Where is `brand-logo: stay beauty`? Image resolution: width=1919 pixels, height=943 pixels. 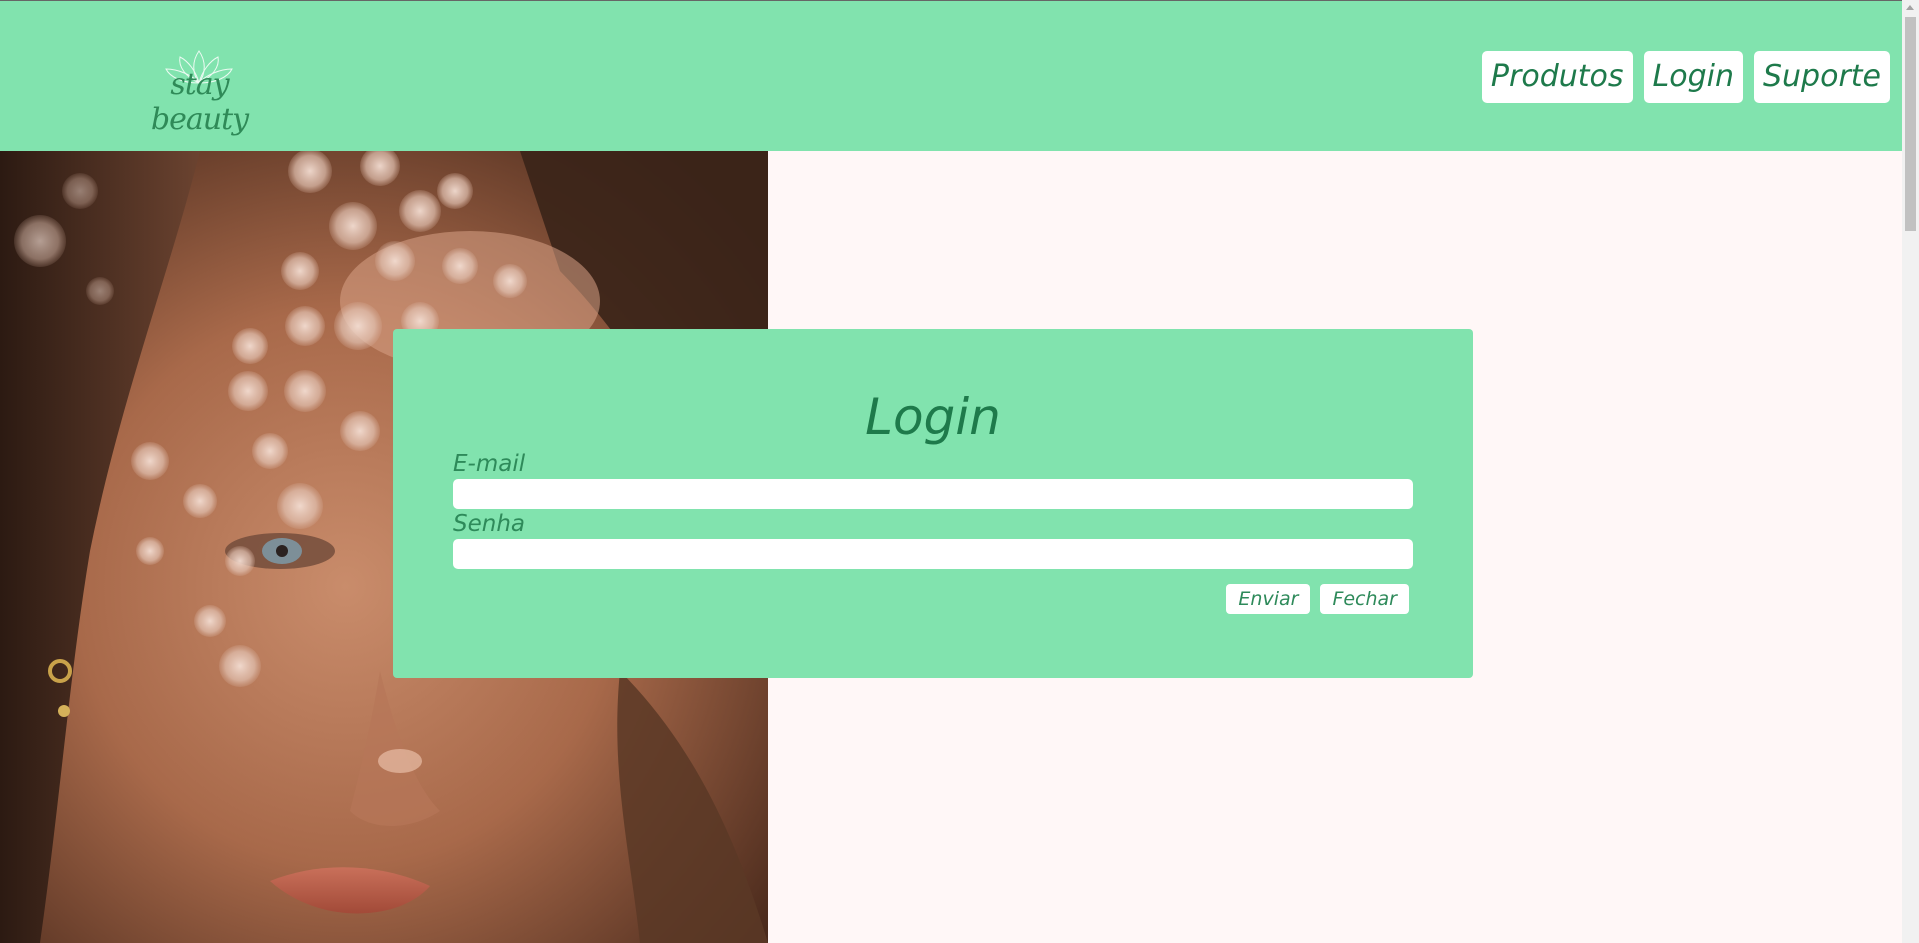 brand-logo: stay beauty is located at coordinates (199, 89).